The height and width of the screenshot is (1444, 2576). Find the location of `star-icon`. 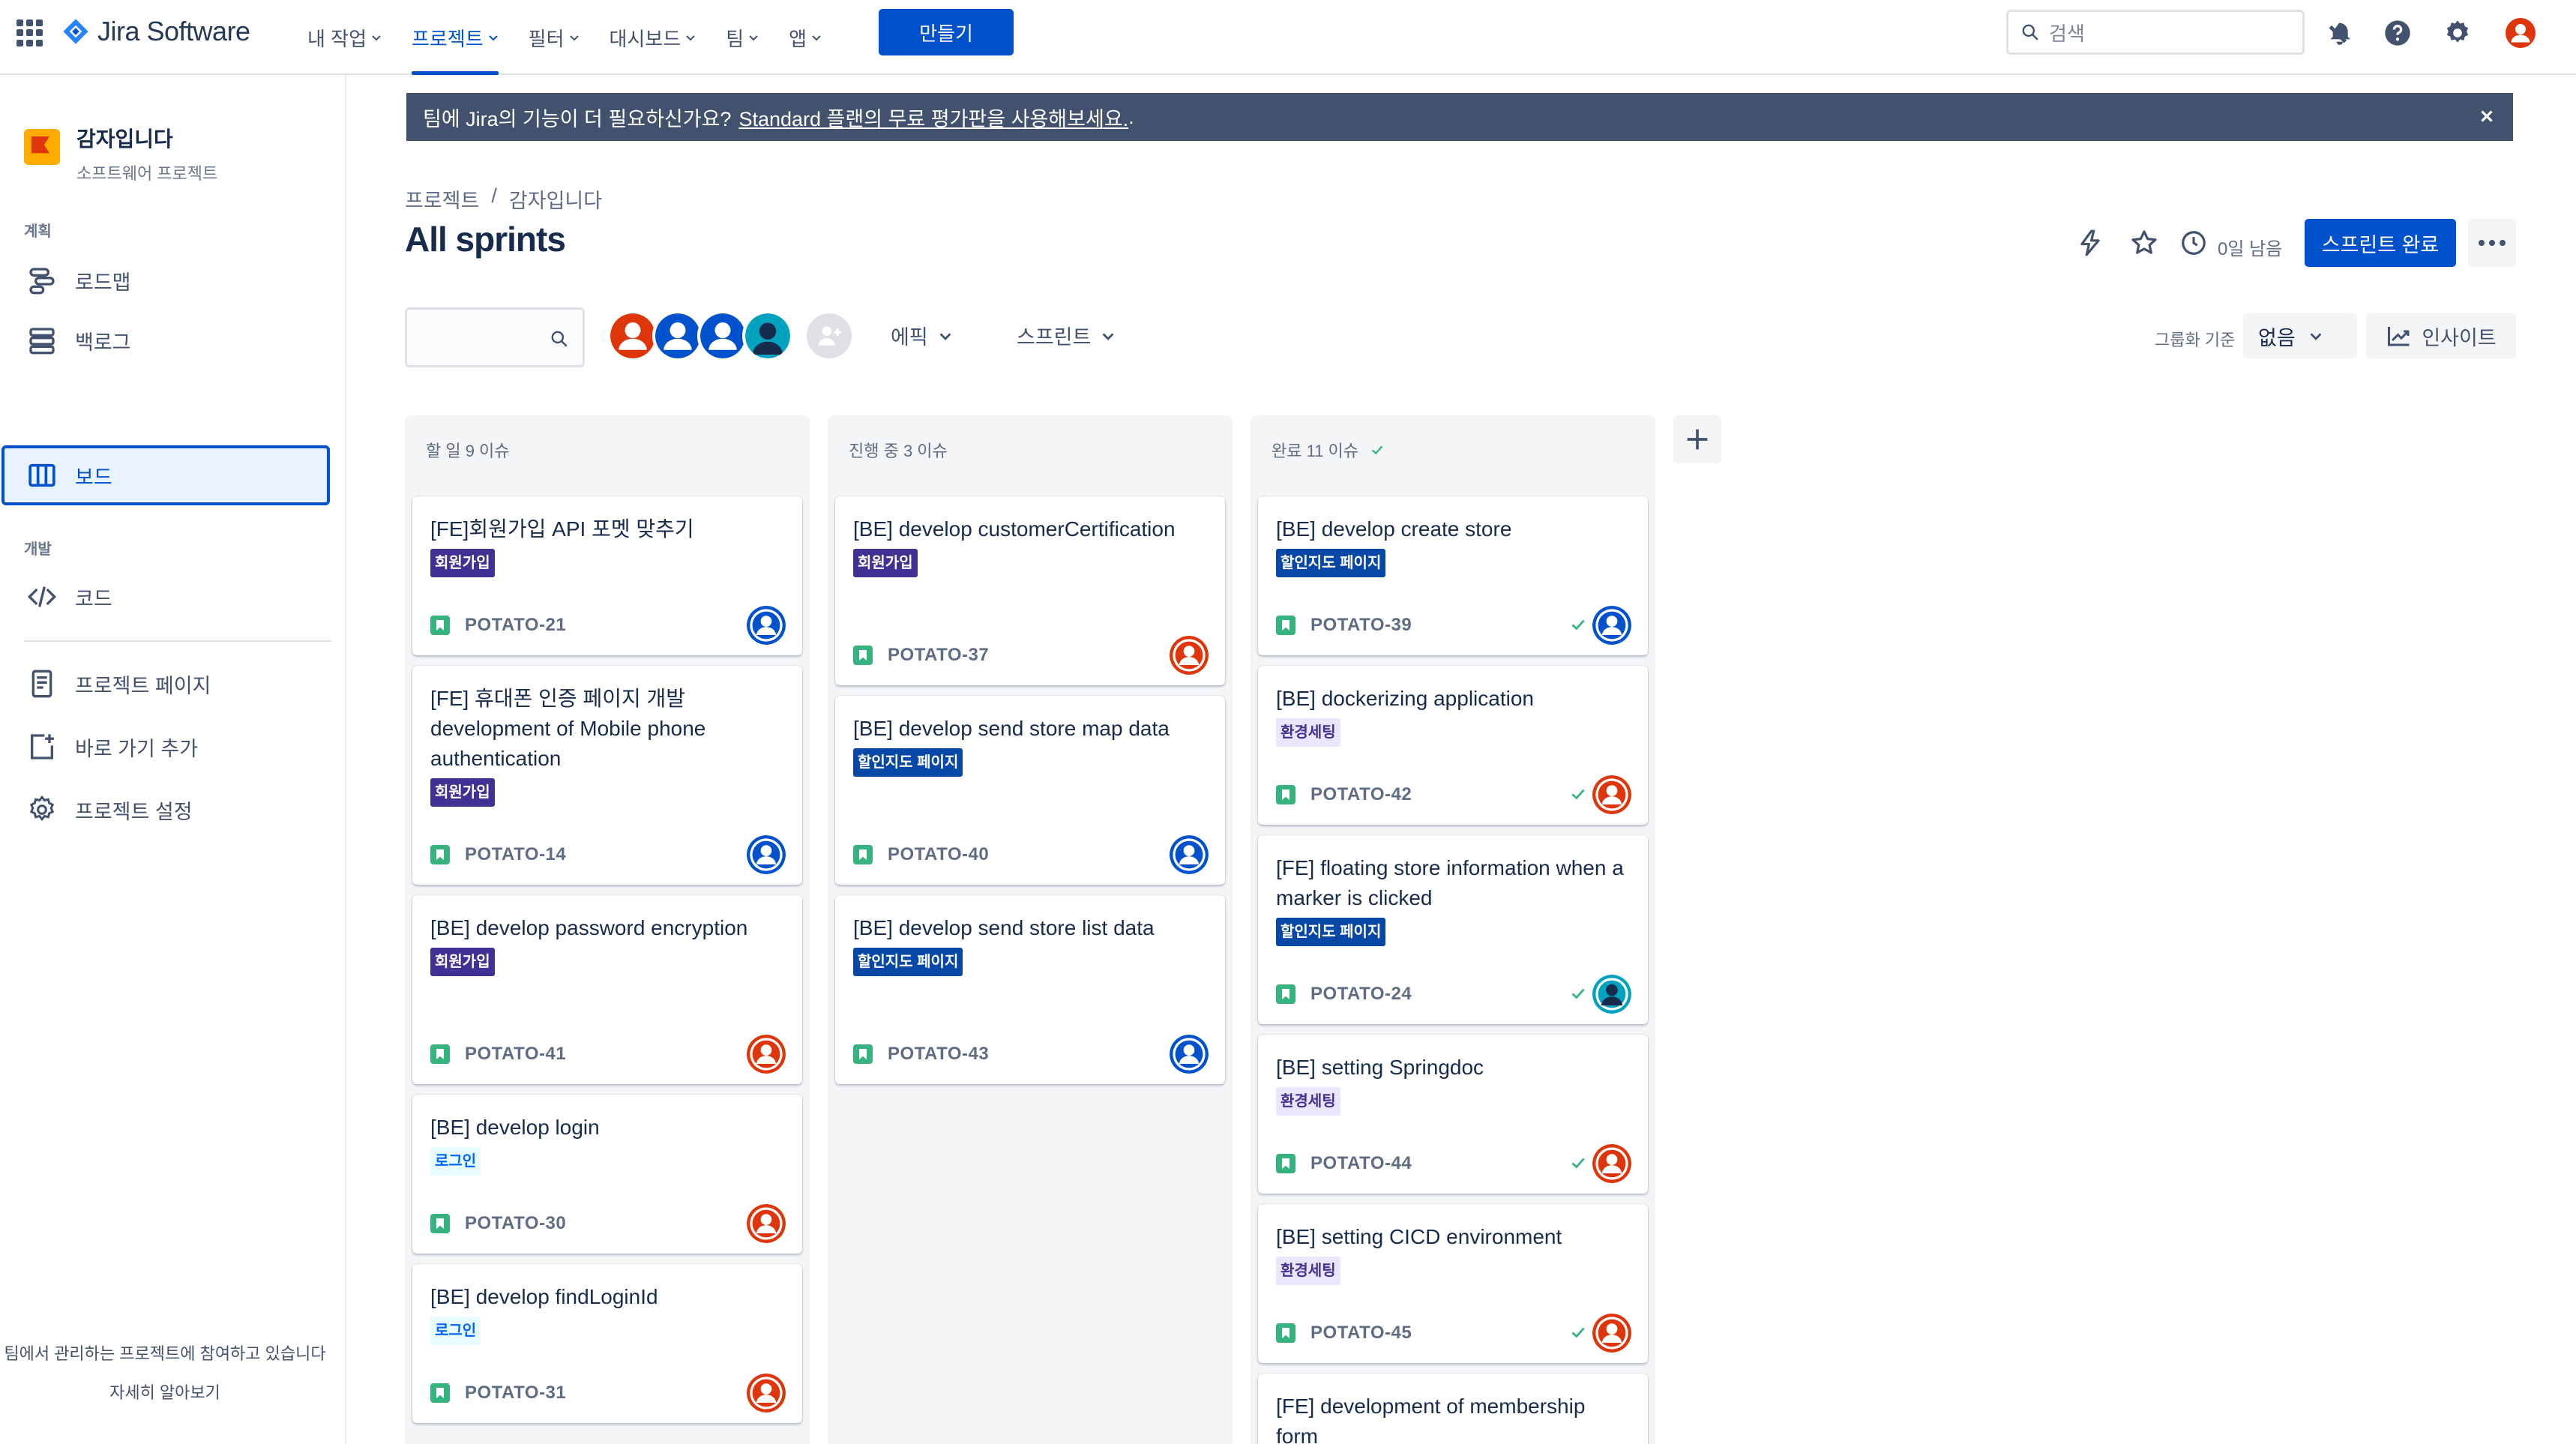

star-icon is located at coordinates (2144, 243).